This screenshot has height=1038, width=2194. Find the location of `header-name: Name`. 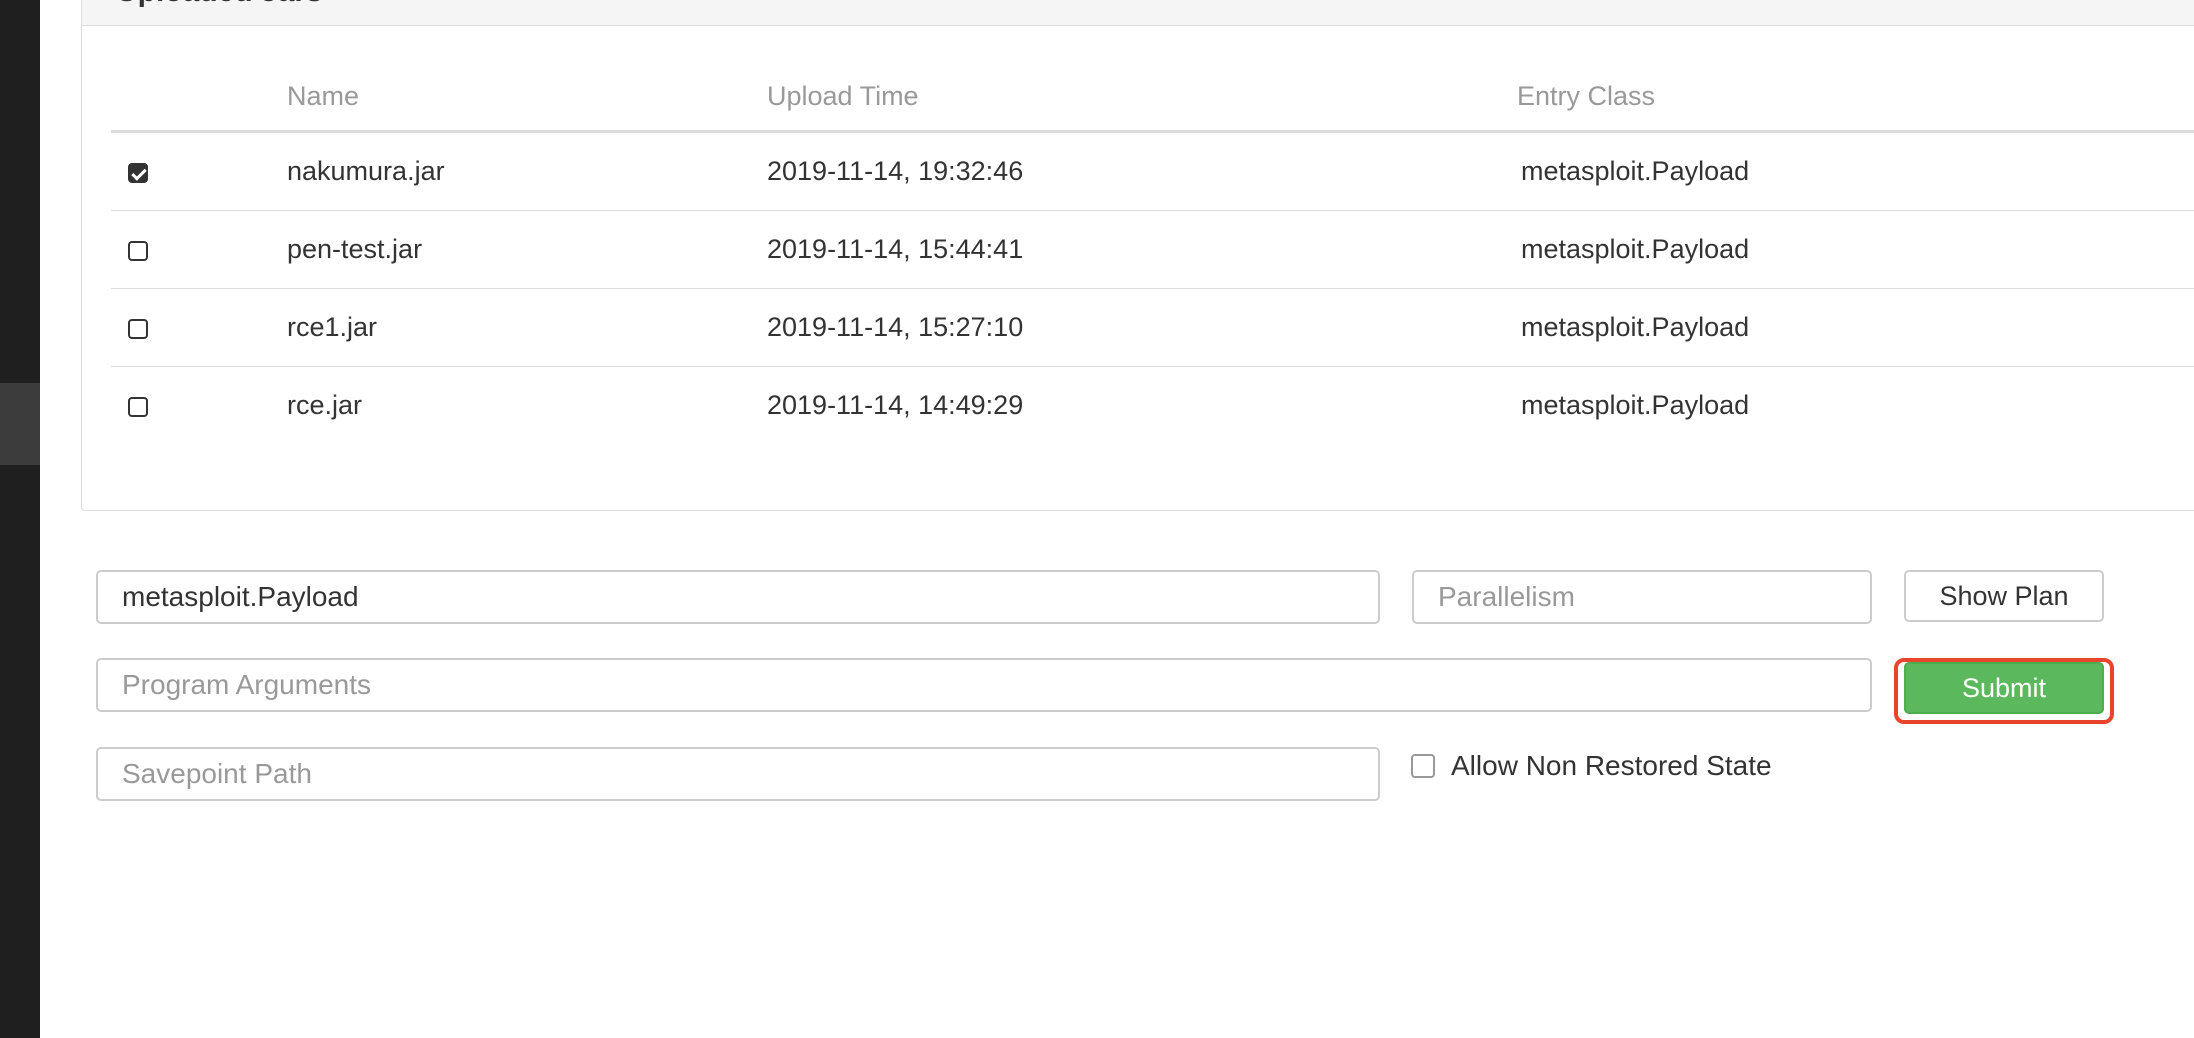

header-name: Name is located at coordinates (527, 97).